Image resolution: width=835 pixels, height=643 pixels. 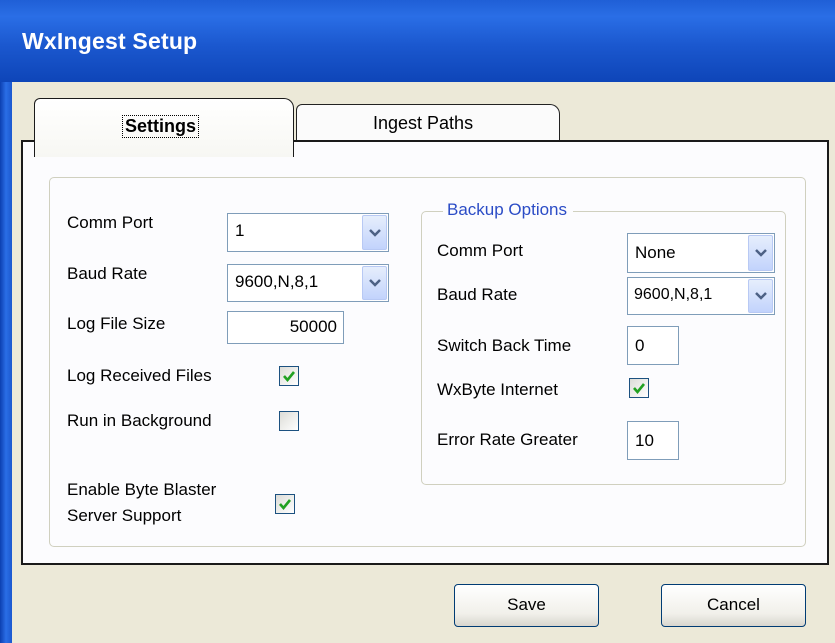 I want to click on error-rate-value: 10, so click(x=644, y=440).